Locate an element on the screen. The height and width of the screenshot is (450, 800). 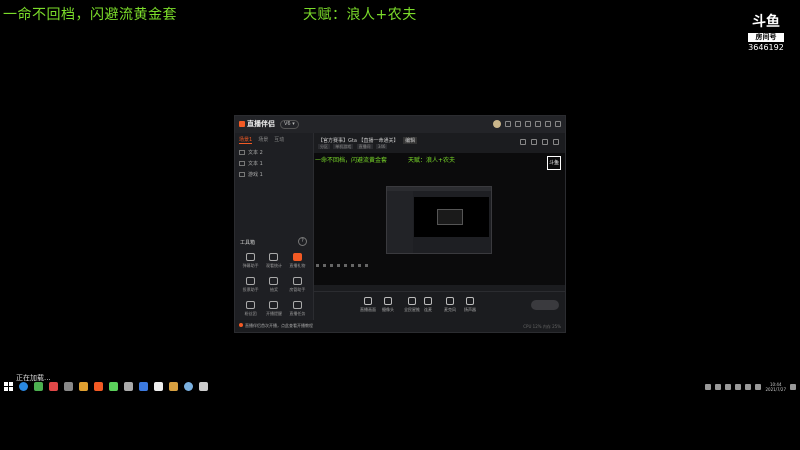
clock-date: 2021/7/27 is located at coordinates (775, 389).